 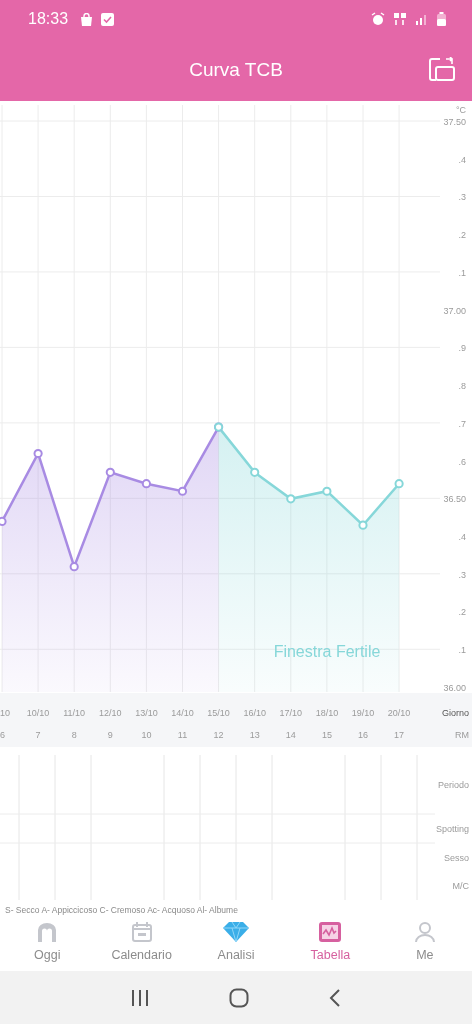 What do you see at coordinates (363, 713) in the screenshot?
I see `date-label: 19/10` at bounding box center [363, 713].